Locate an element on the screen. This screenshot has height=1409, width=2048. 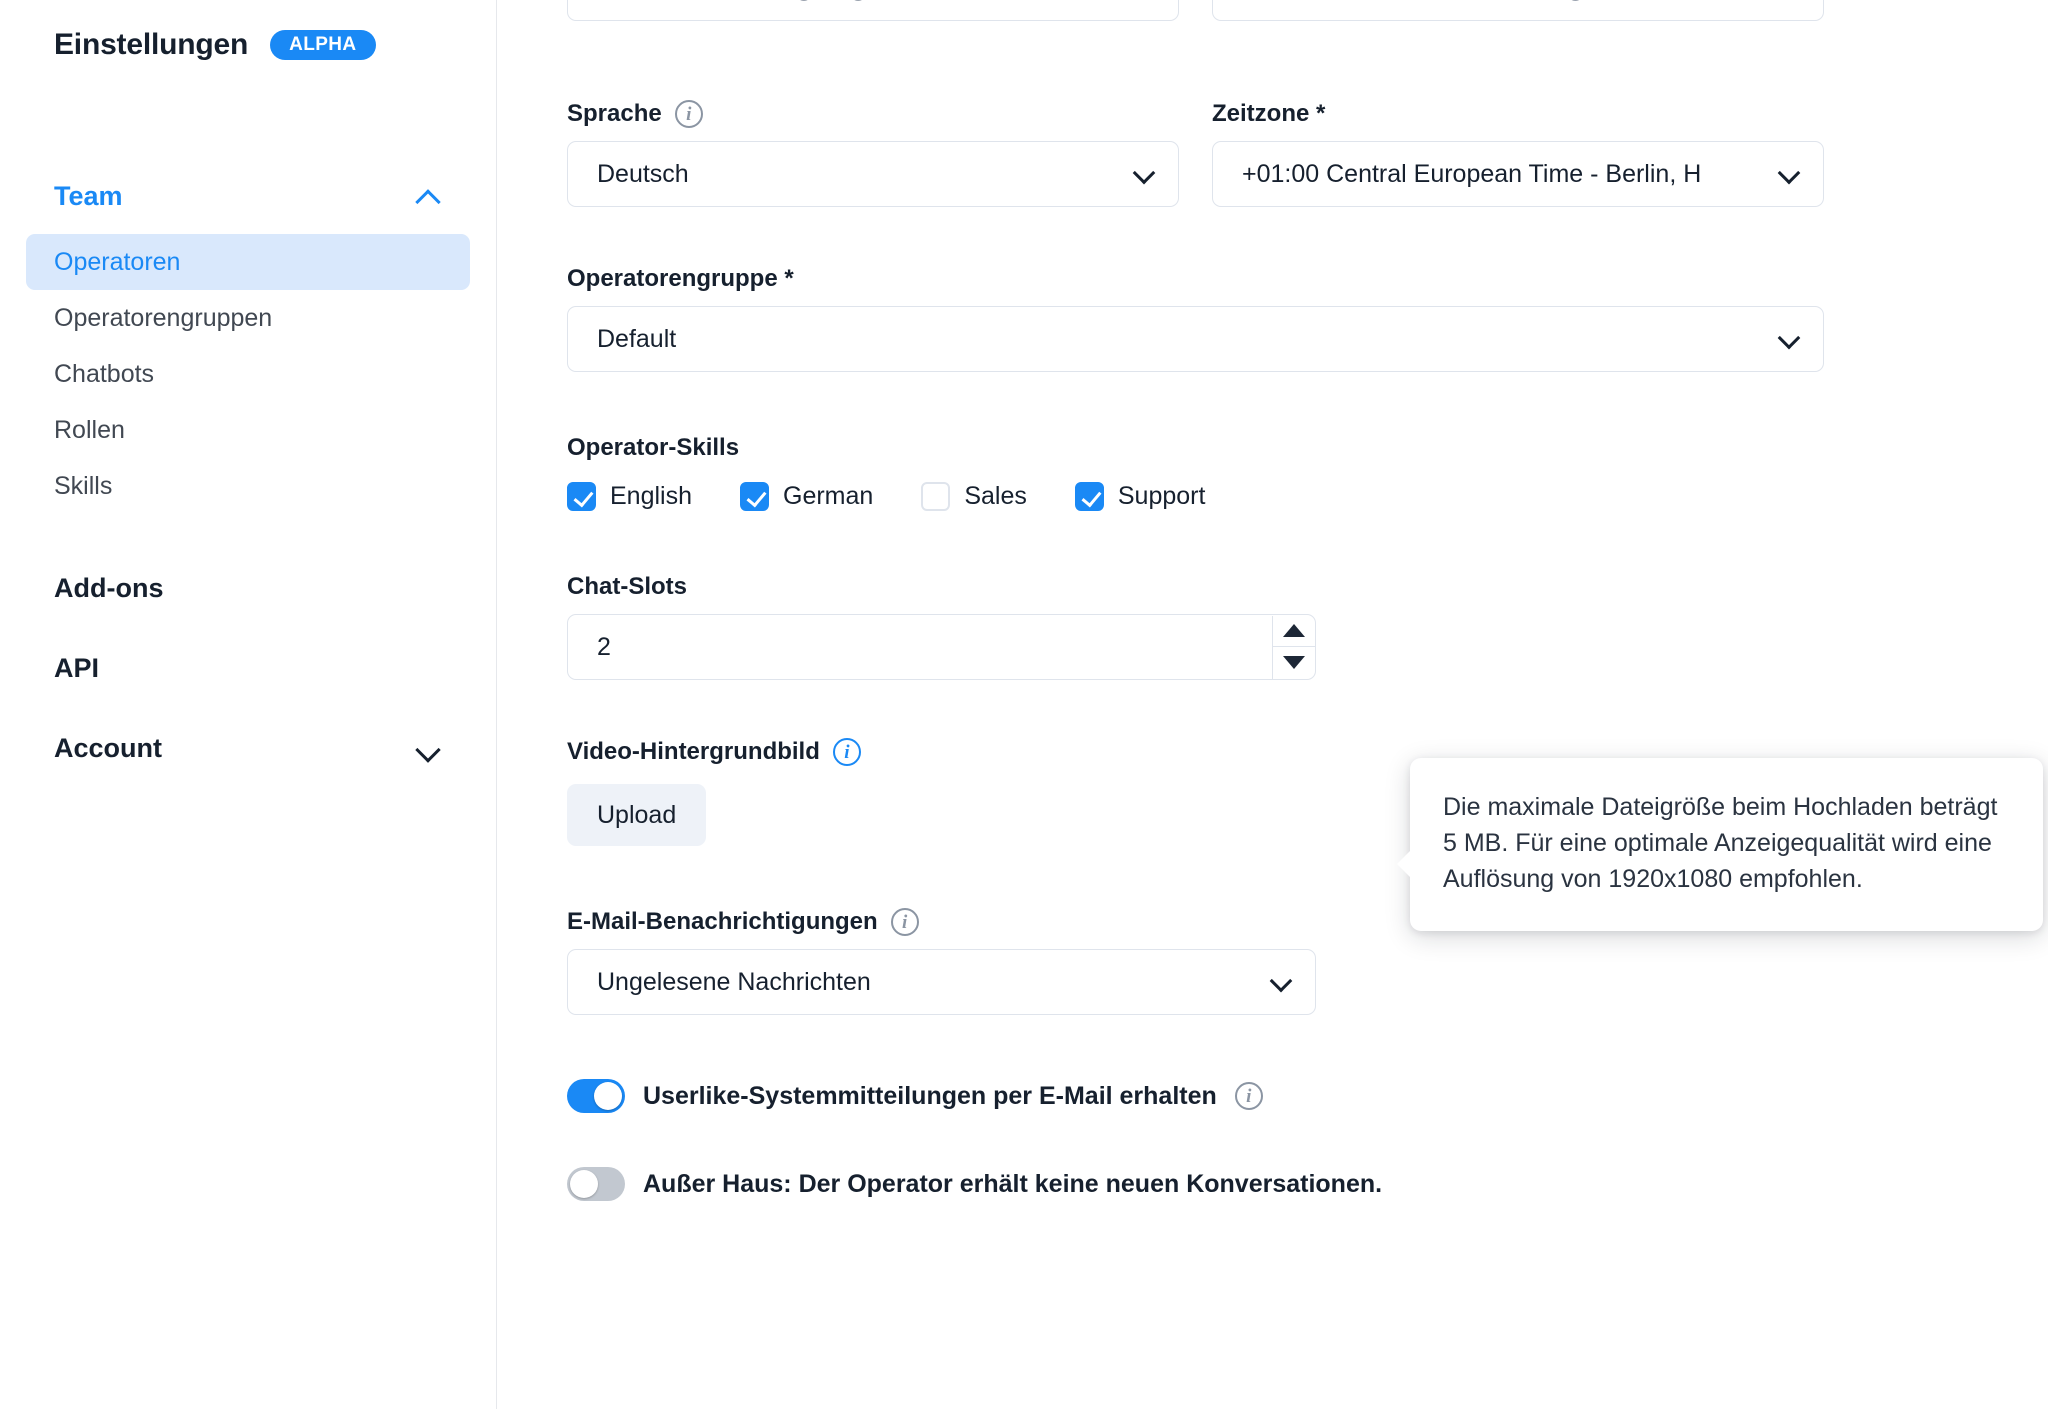
out-of-office-toggle is located at coordinates (596, 1184).